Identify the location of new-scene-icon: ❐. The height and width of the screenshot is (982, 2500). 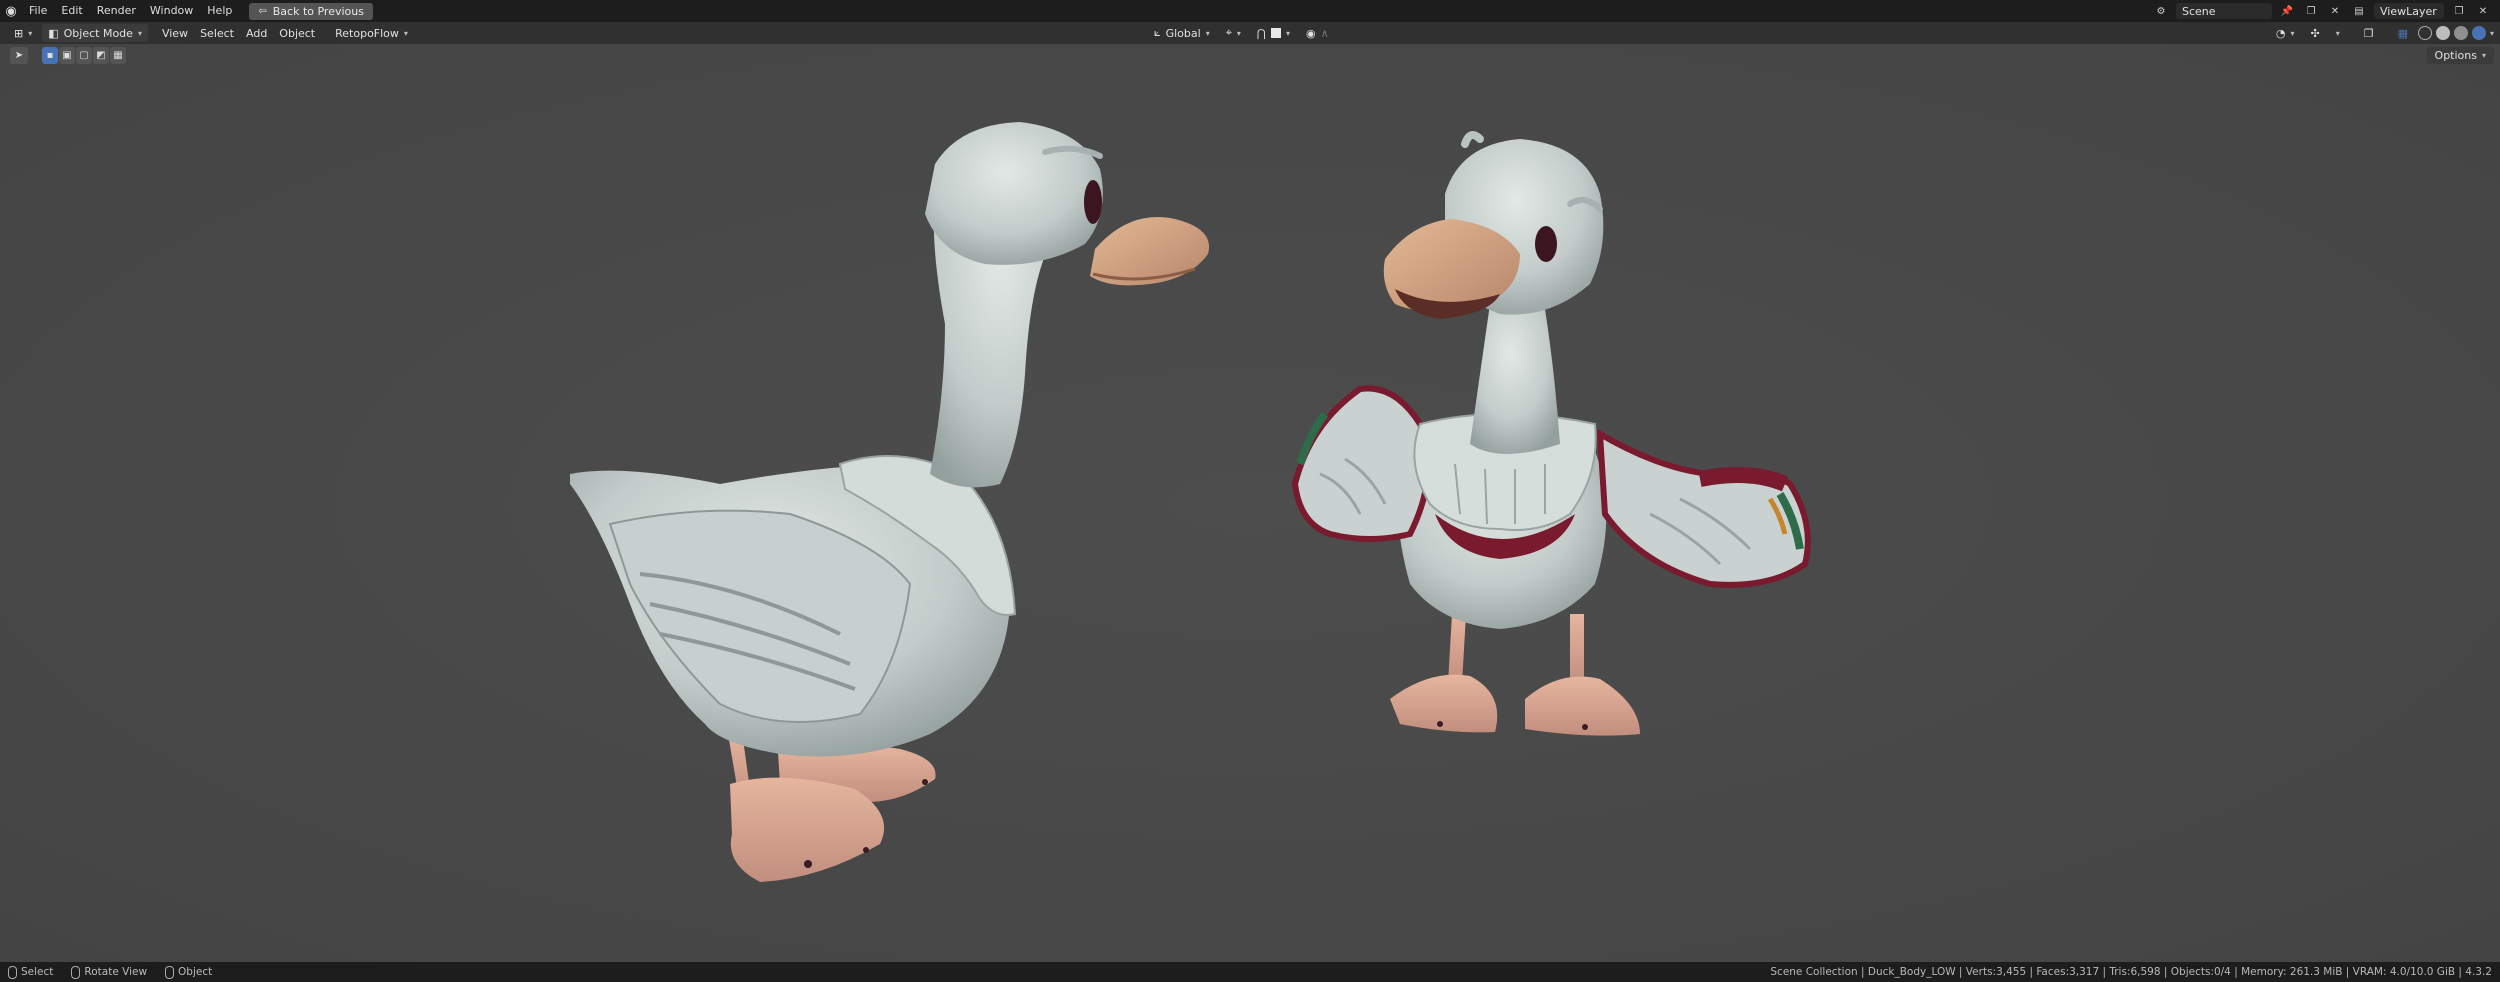
(2311, 11).